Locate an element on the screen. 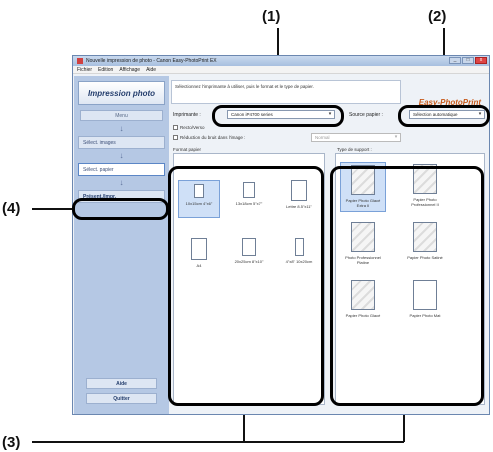 This screenshot has width=493, height=452. paper-size-label: Format papier is located at coordinates (187, 149).